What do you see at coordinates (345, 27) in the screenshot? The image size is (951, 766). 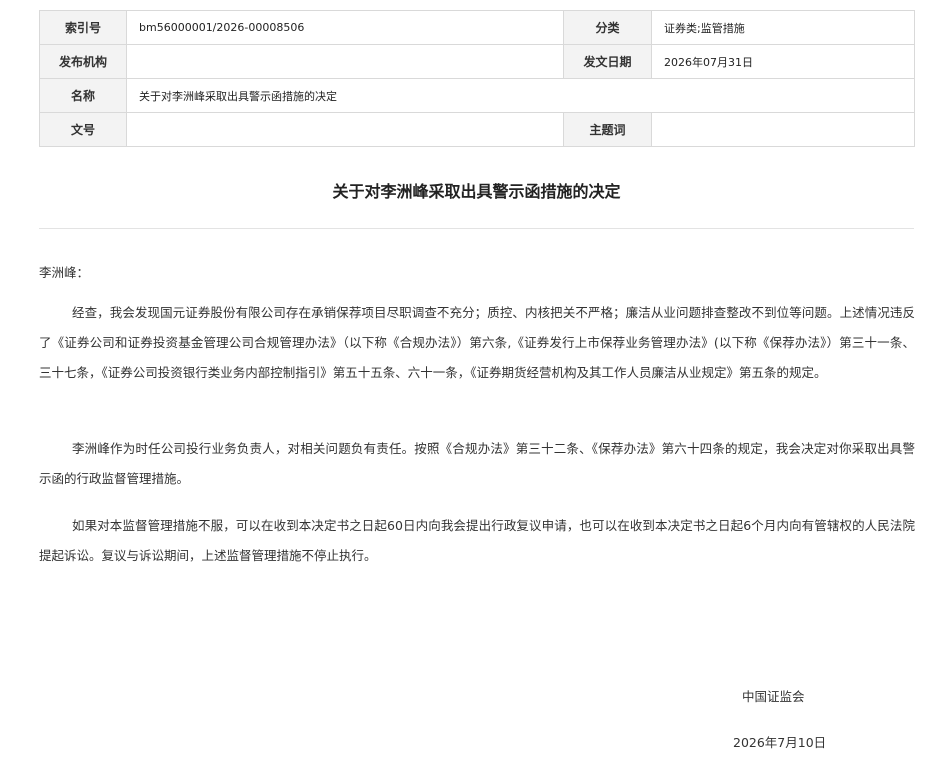 I see `index-value: bm56000001/2026-00008506` at bounding box center [345, 27].